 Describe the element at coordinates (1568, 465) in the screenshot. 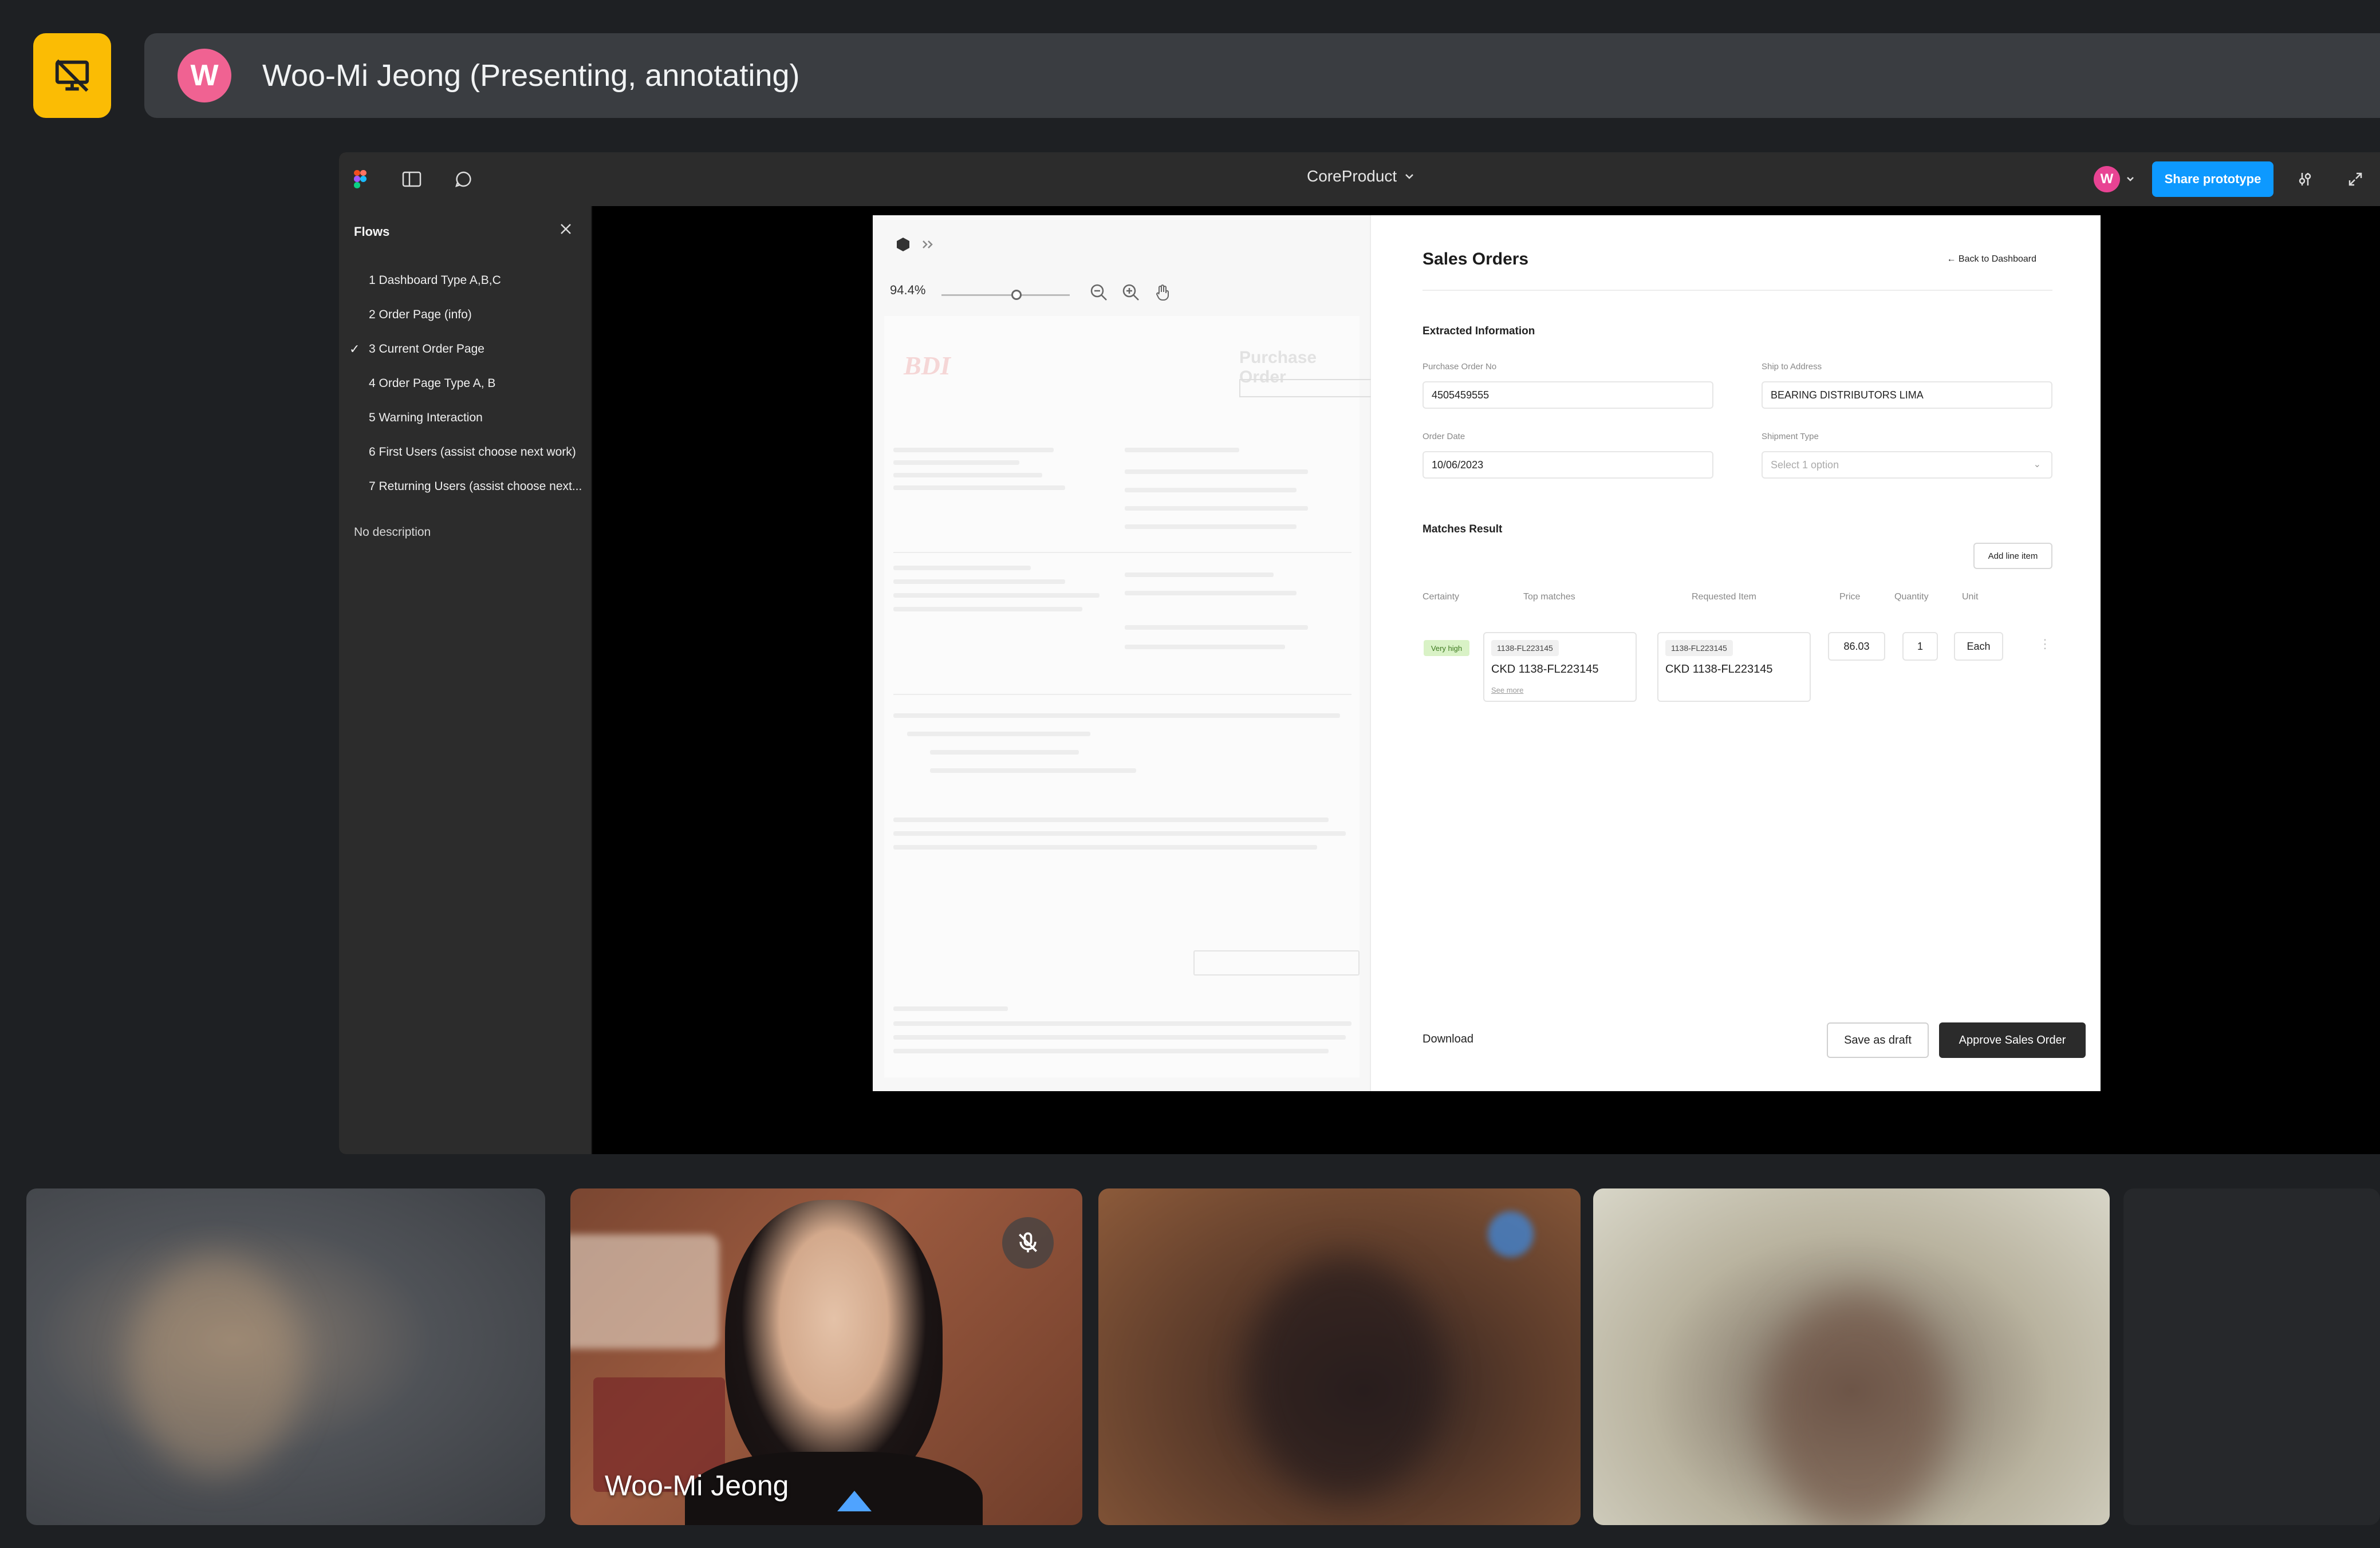

I see `order-date-field: 10/06/2023` at that location.